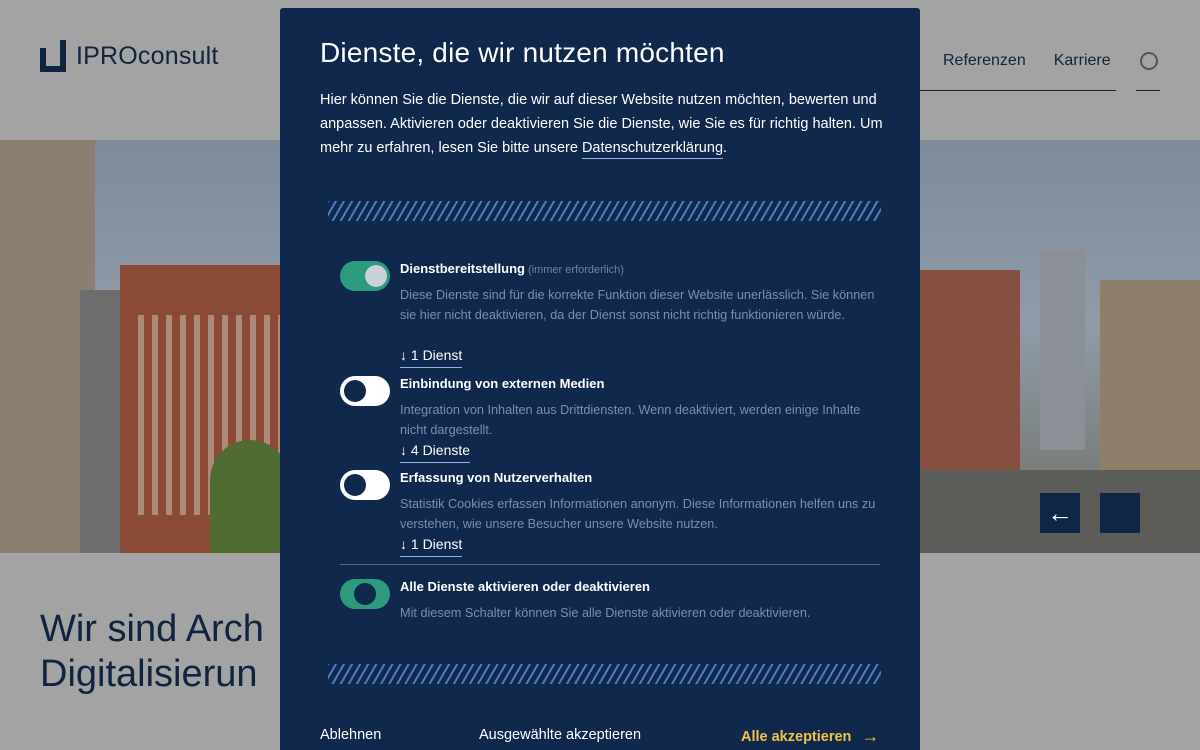  What do you see at coordinates (365, 276) in the screenshot?
I see `toggle-dienstbereitstellung` at bounding box center [365, 276].